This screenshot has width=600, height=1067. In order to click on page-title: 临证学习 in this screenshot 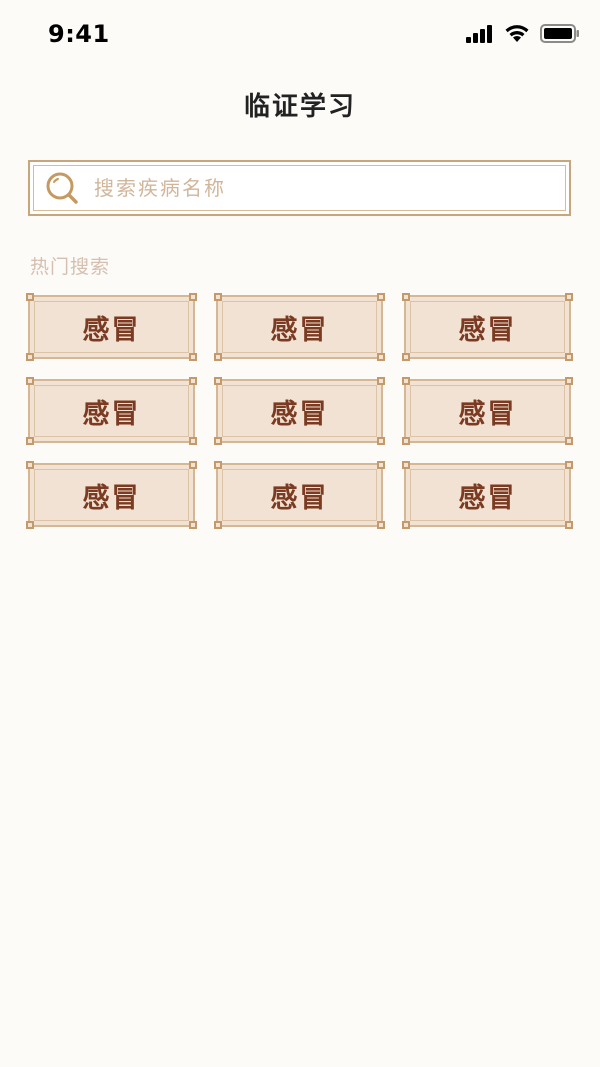, I will do `click(299, 107)`.